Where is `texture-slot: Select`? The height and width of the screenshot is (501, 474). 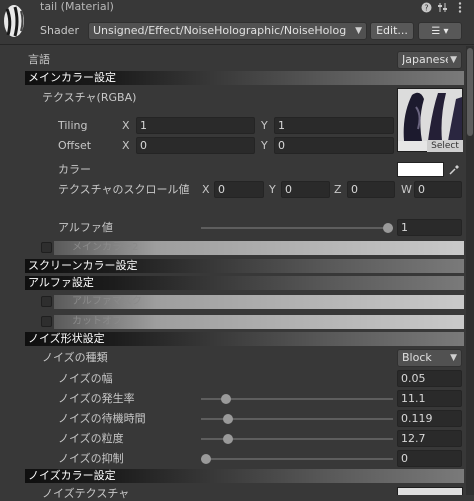 texture-slot: Select is located at coordinates (430, 120).